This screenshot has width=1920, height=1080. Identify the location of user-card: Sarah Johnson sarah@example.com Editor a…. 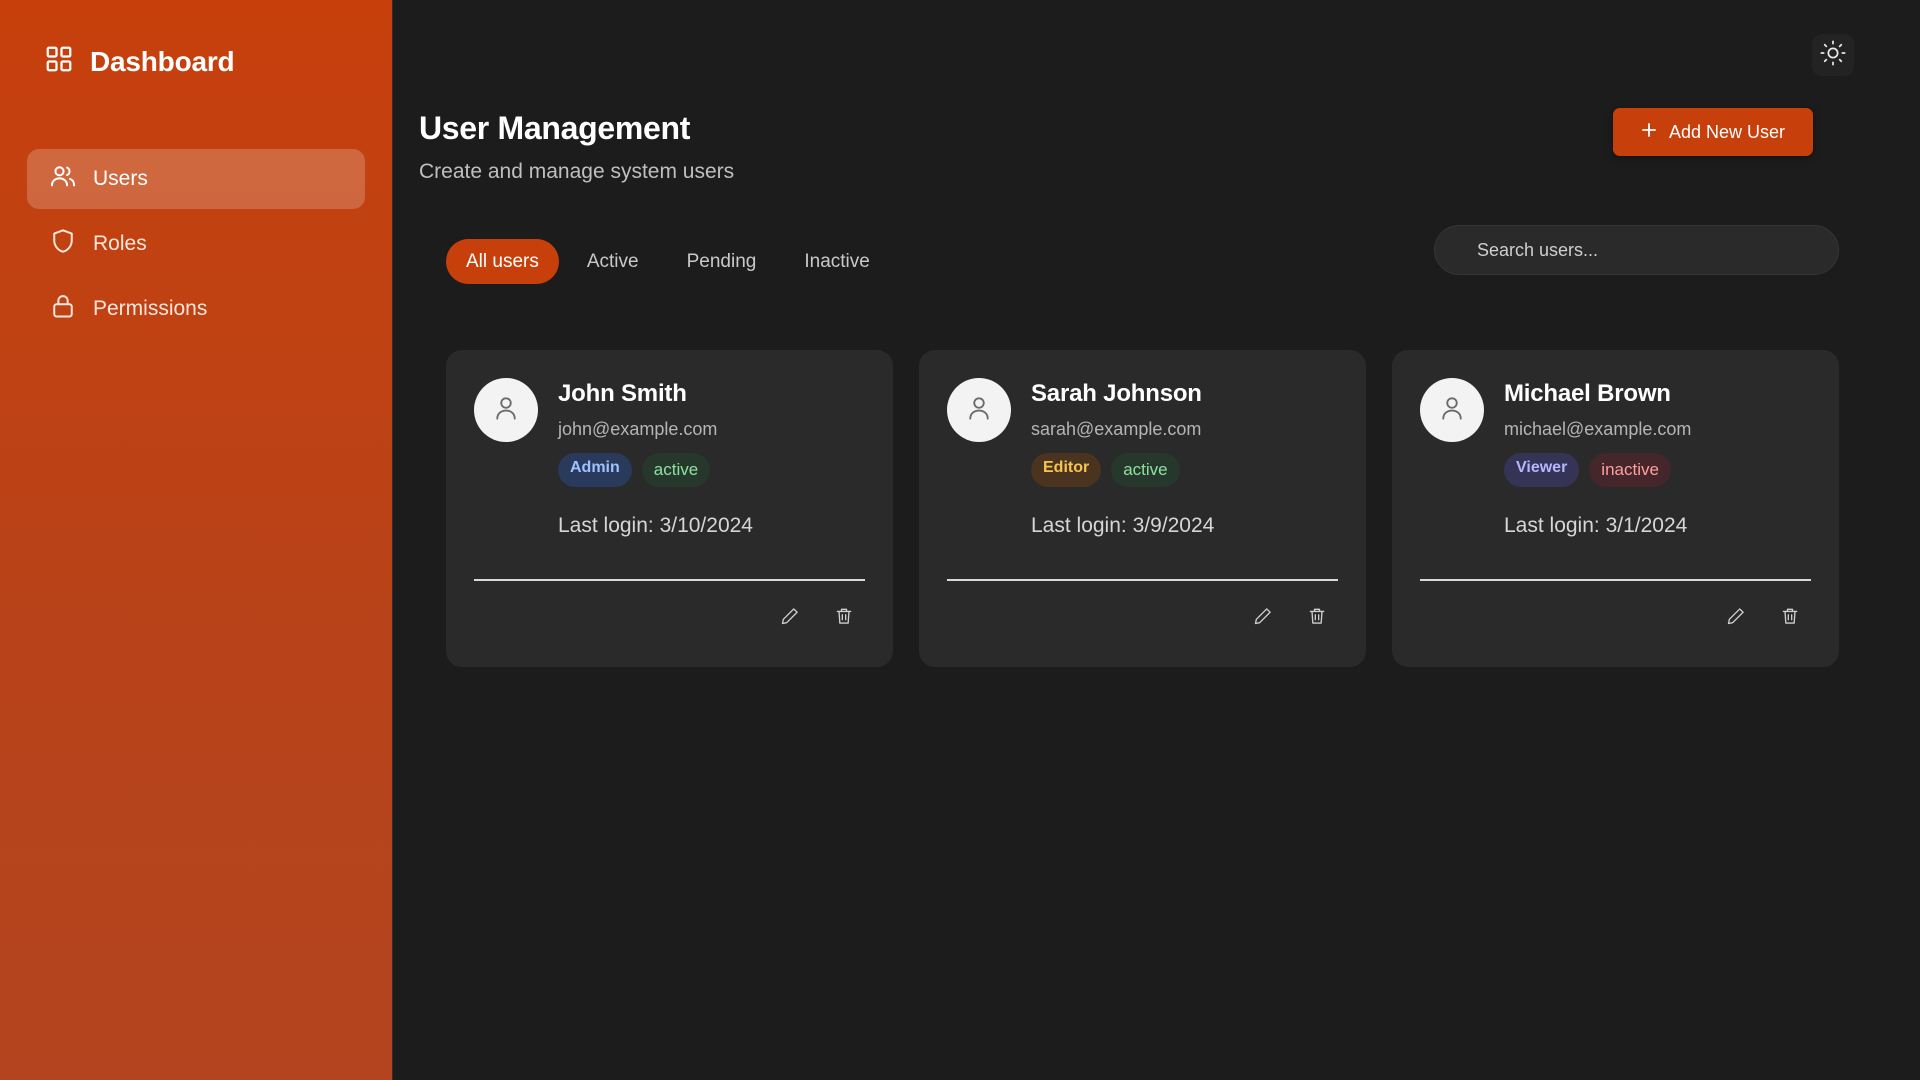
(1142, 508).